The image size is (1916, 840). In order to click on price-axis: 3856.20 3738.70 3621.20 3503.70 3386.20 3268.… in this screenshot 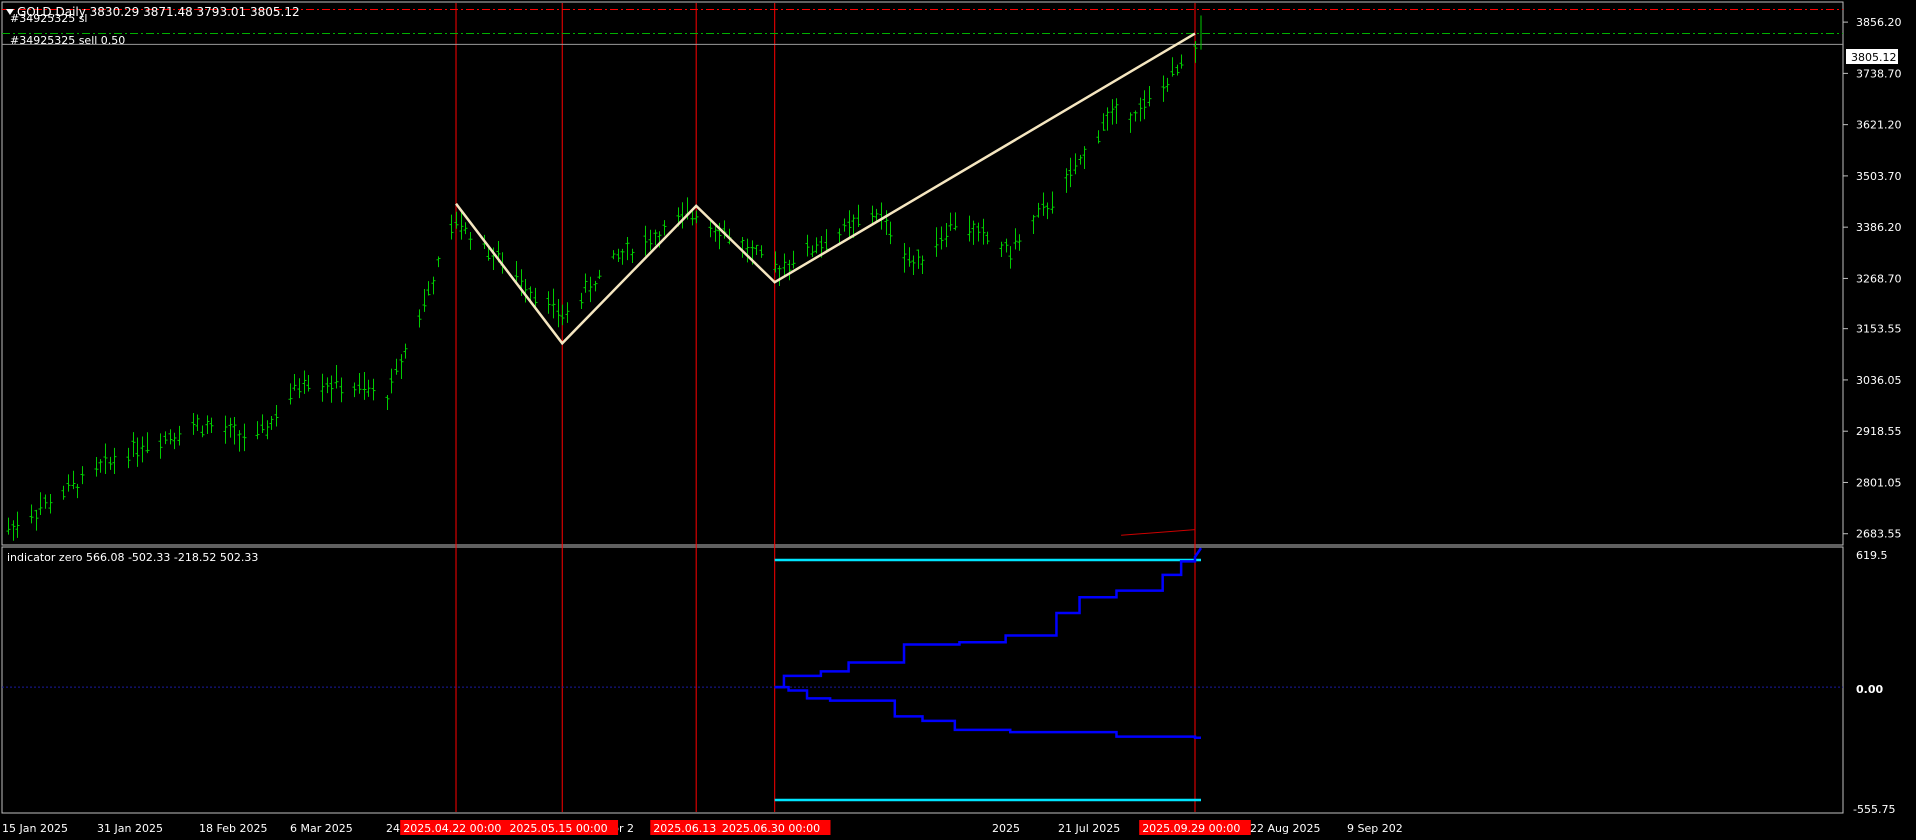, I will do `click(1872, 278)`.